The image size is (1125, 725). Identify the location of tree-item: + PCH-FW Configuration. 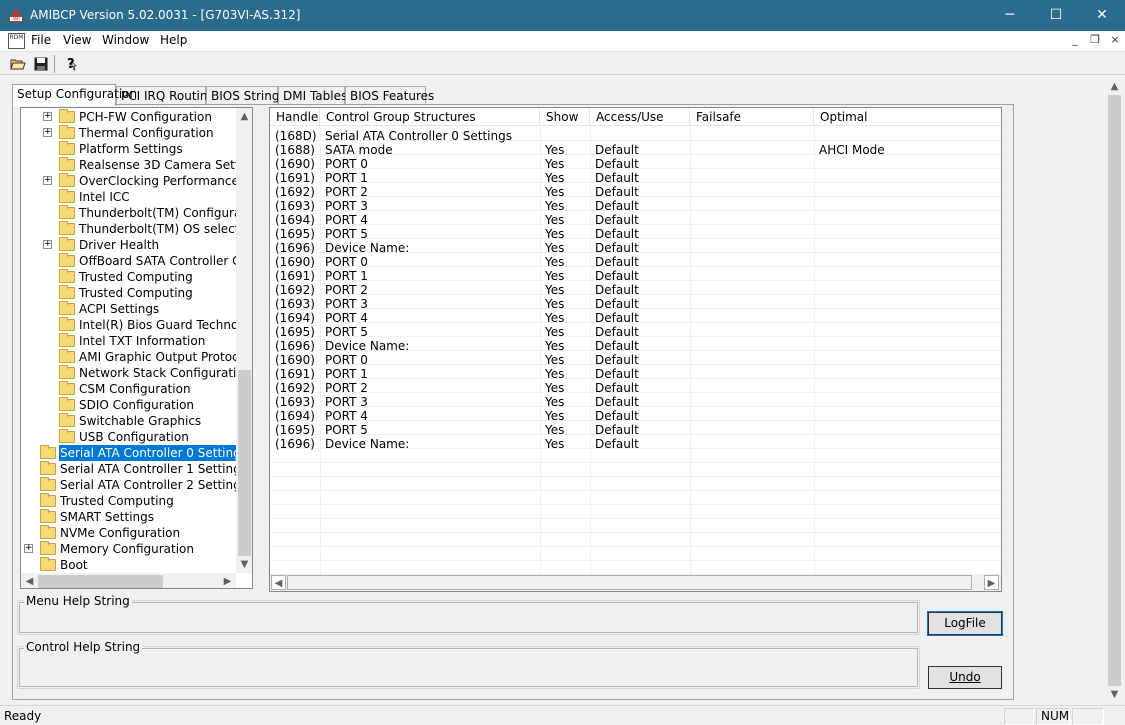
(128, 117).